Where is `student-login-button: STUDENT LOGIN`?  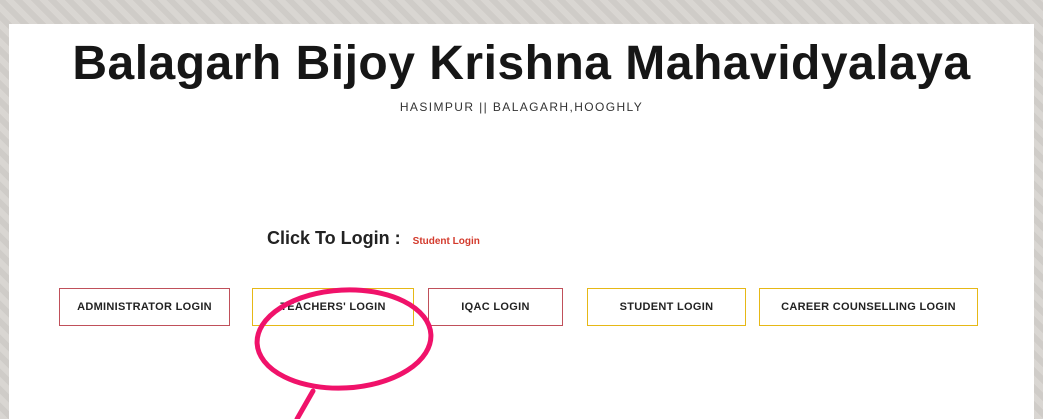
student-login-button: STUDENT LOGIN is located at coordinates (666, 307).